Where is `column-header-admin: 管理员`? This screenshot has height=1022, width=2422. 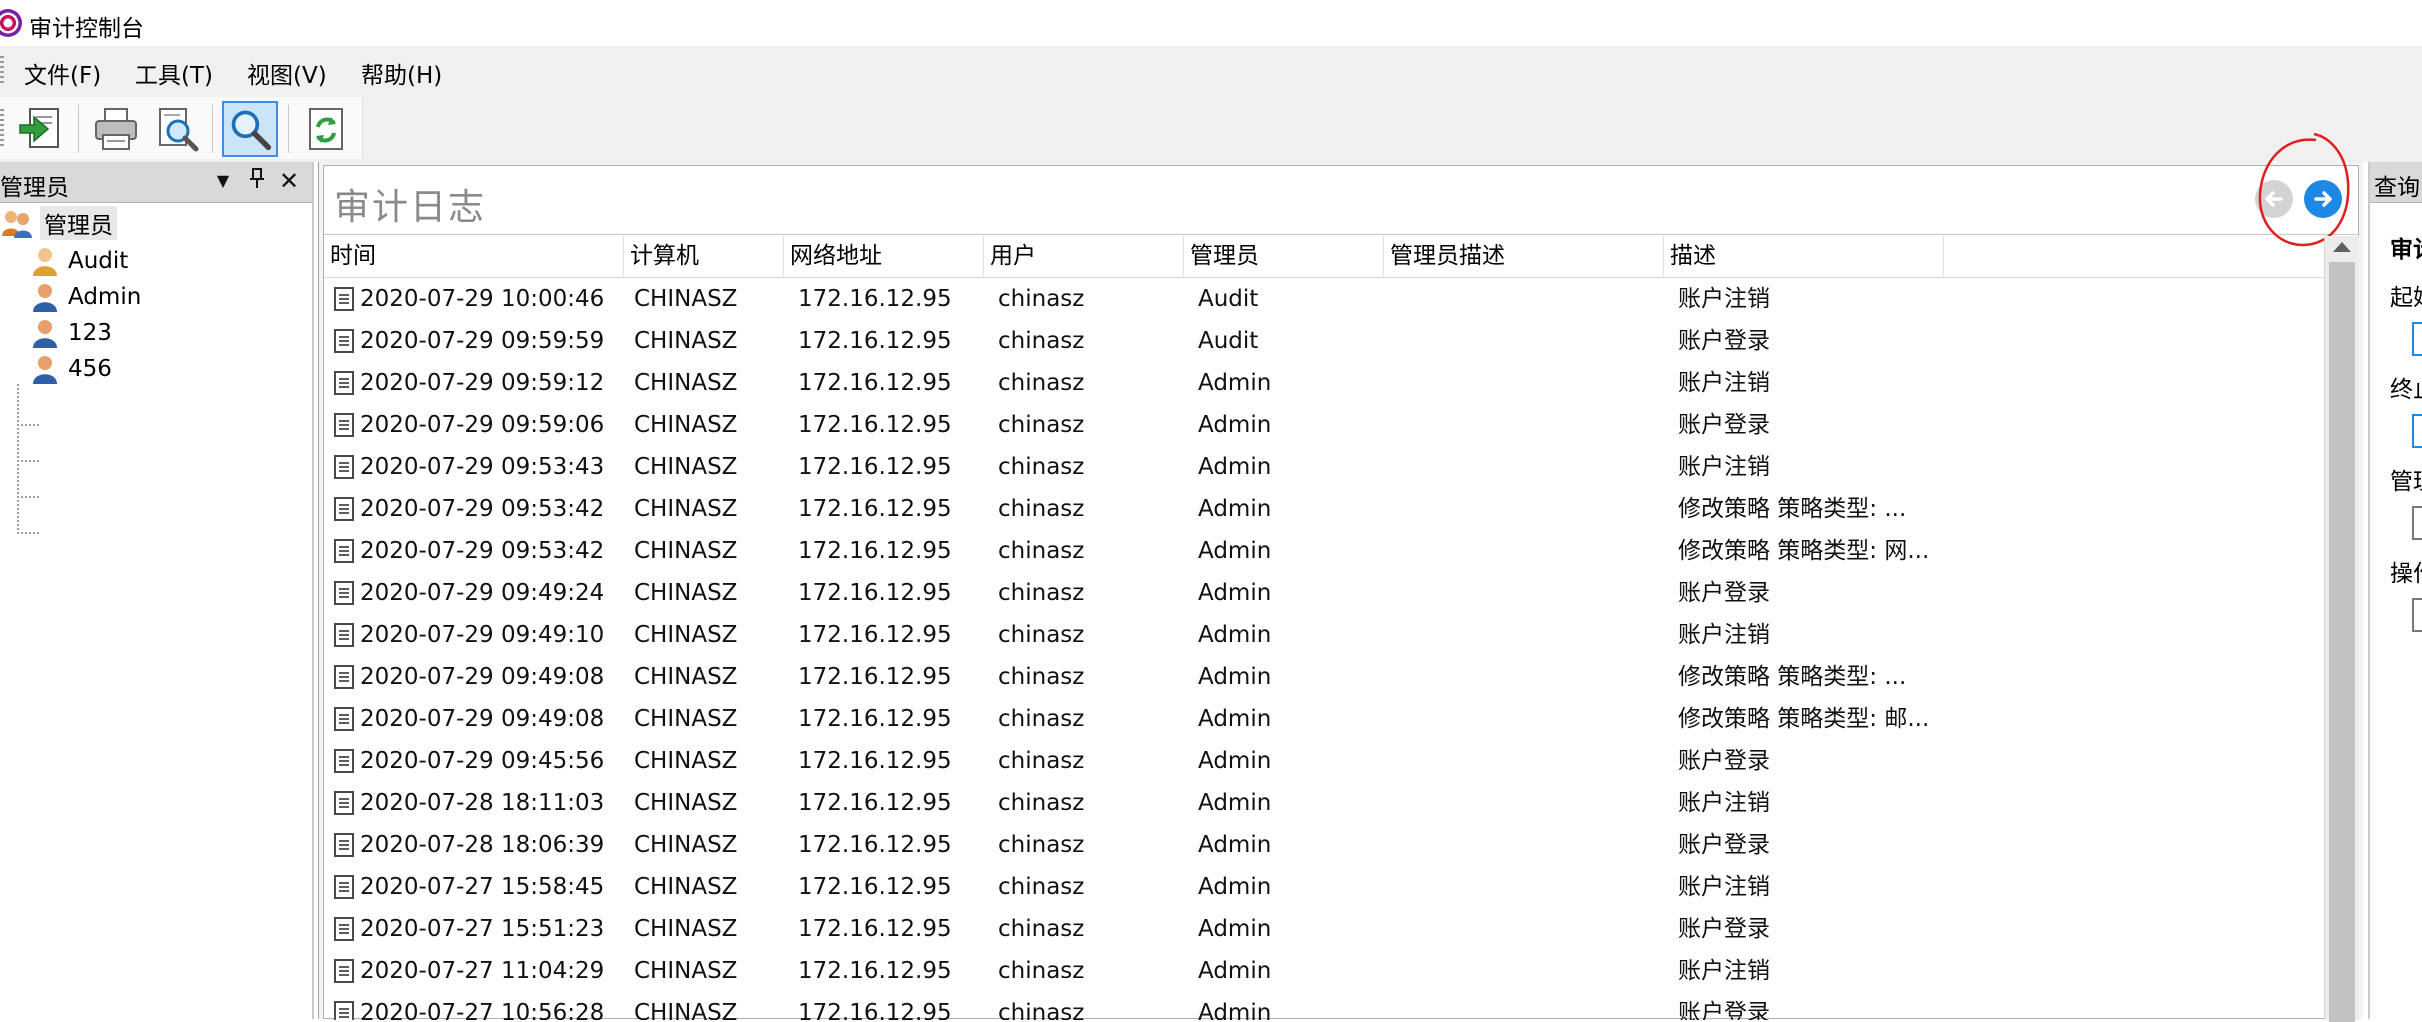
column-header-admin: 管理员 is located at coordinates (1284, 256).